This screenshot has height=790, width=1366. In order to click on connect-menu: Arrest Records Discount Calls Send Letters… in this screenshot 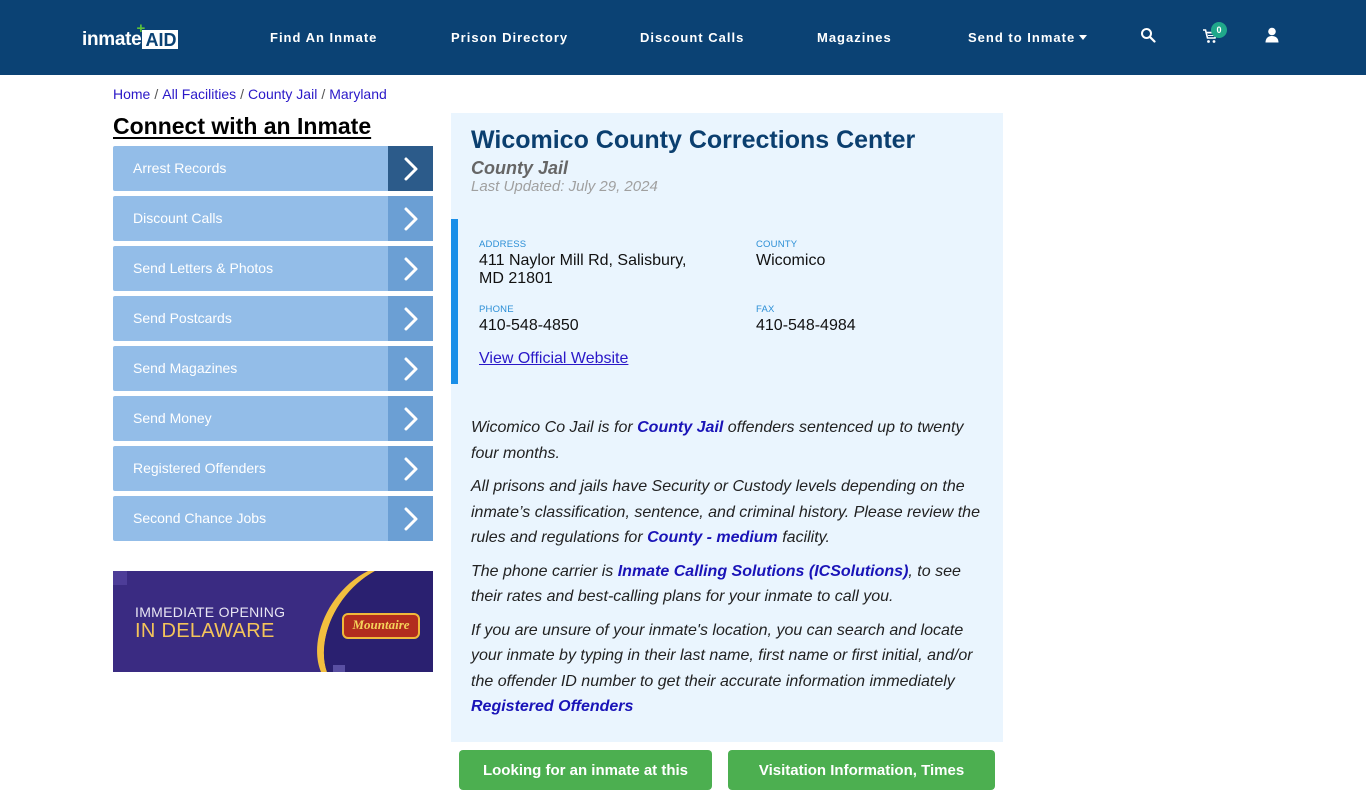, I will do `click(273, 346)`.